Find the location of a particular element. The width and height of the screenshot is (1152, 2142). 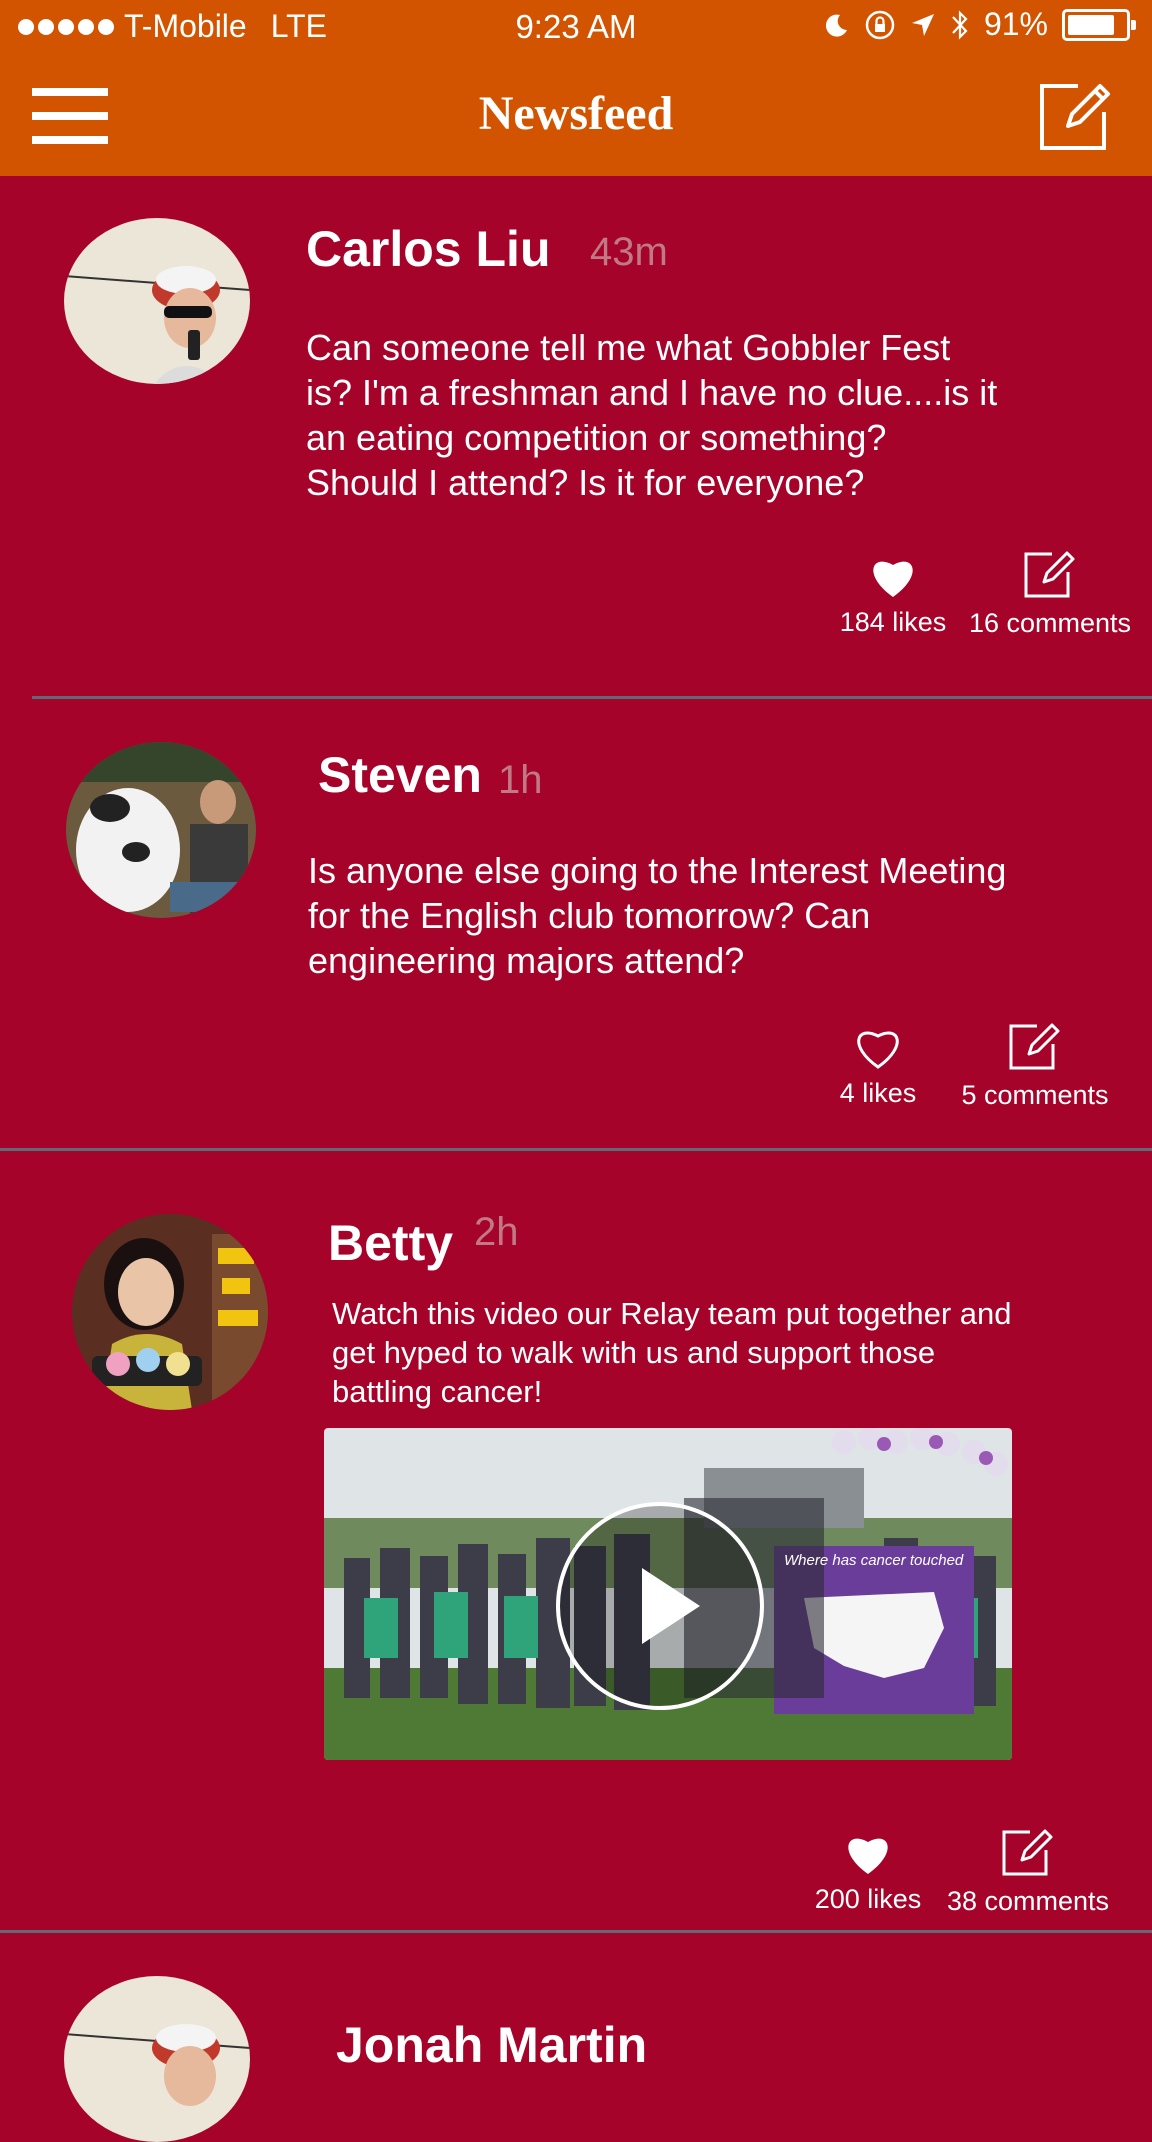

comment-count: 5 comments is located at coordinates (1035, 1095).